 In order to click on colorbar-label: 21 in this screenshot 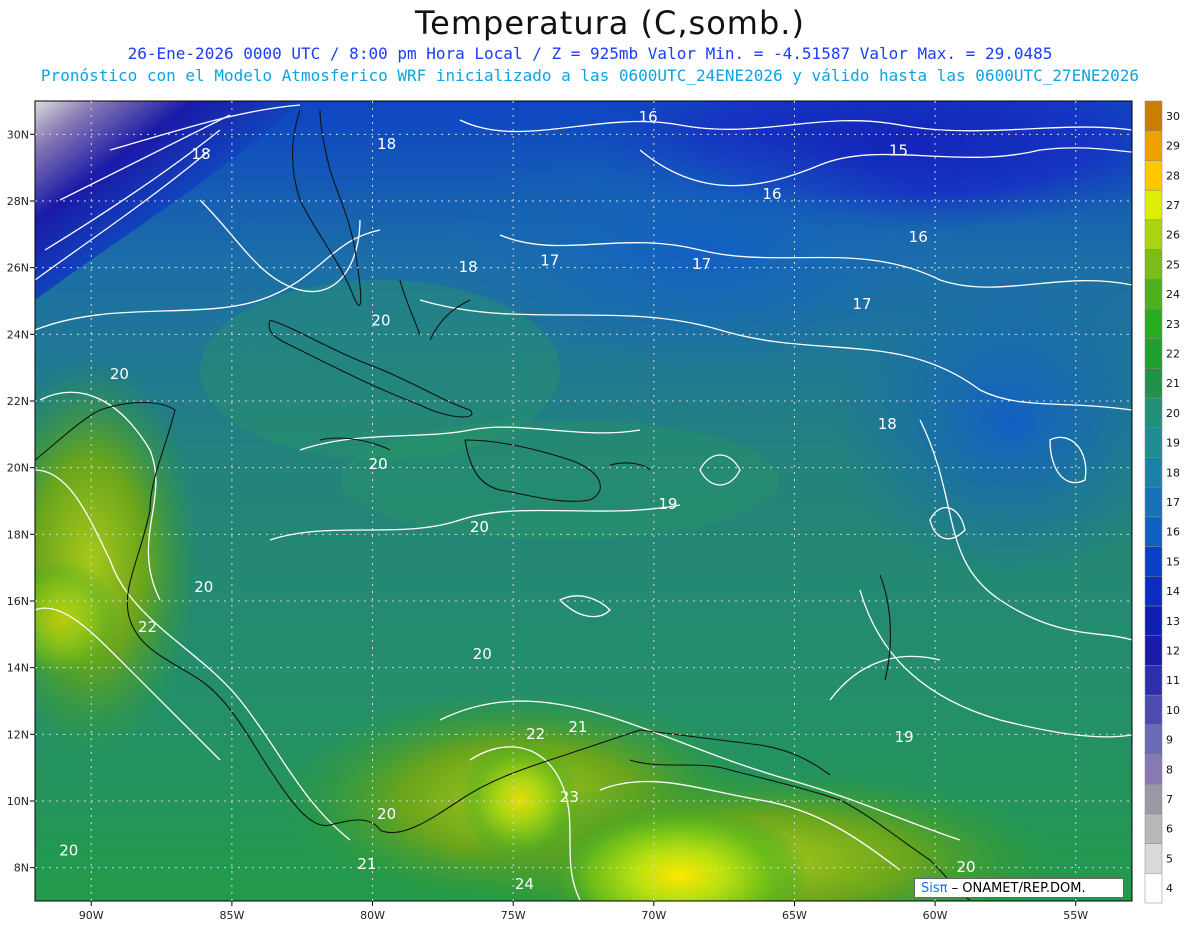, I will do `click(1173, 383)`.